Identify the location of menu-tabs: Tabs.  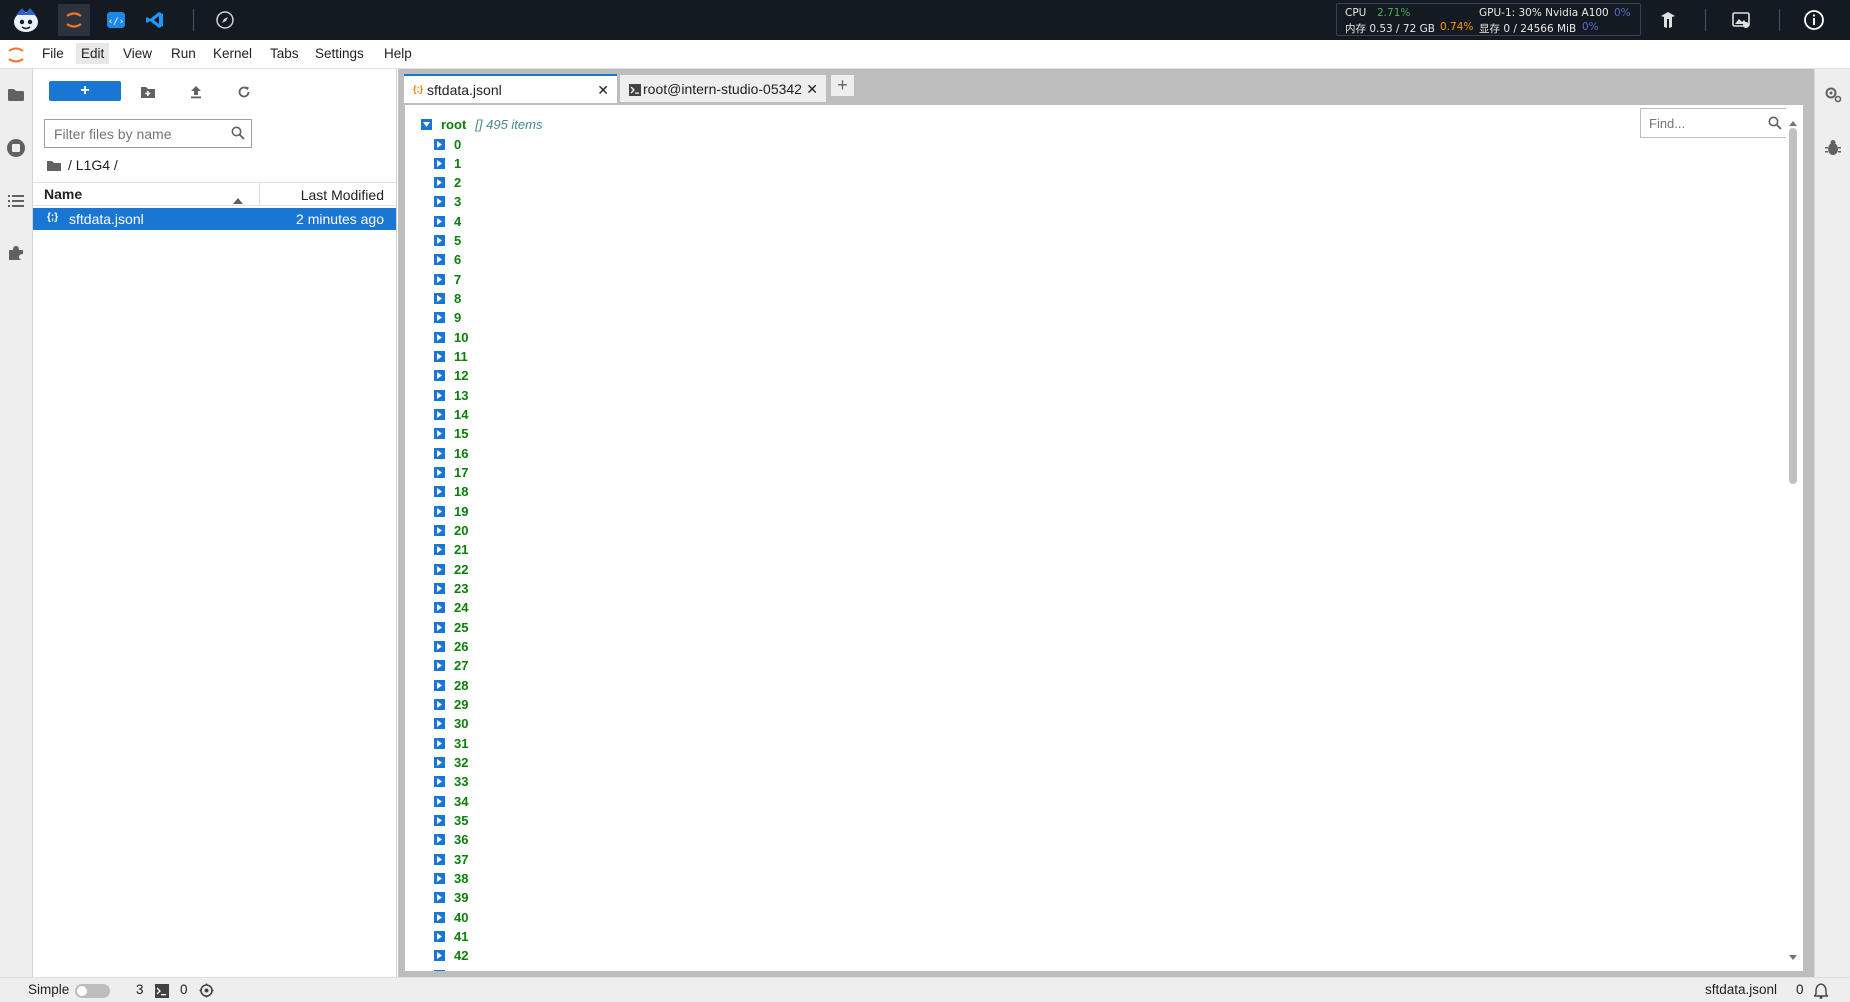
(284, 53).